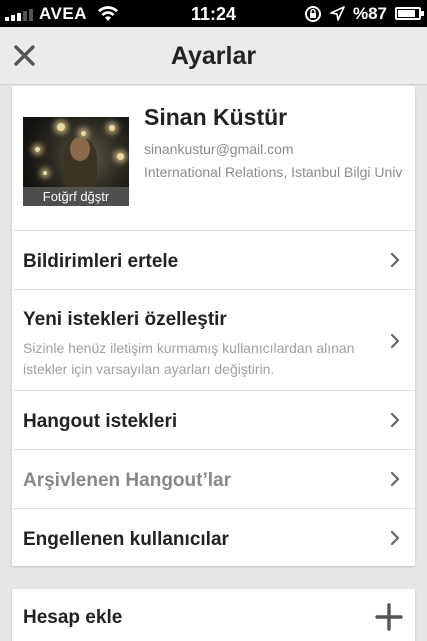 This screenshot has width=427, height=641. Describe the element at coordinates (213, 260) in the screenshot. I see `setting-snooze-notifications: Bildirimleri ertele` at that location.